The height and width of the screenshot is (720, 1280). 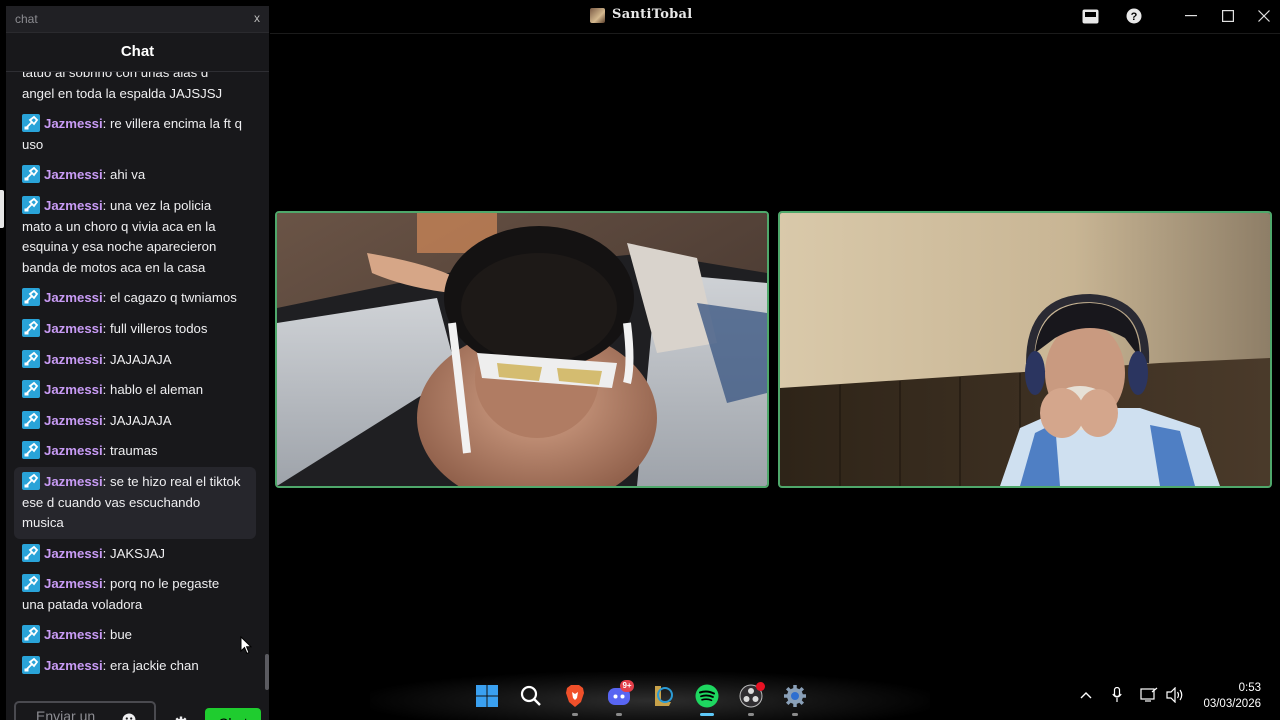 I want to click on close-icon: x, so click(x=257, y=18).